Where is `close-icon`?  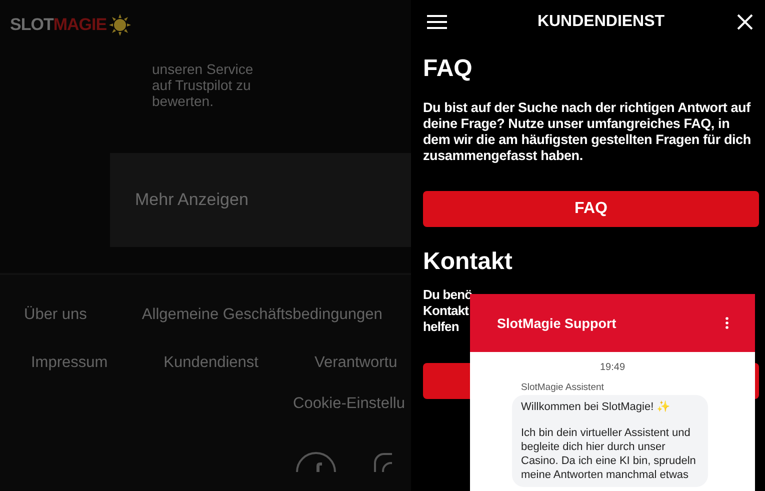 close-icon is located at coordinates (745, 22).